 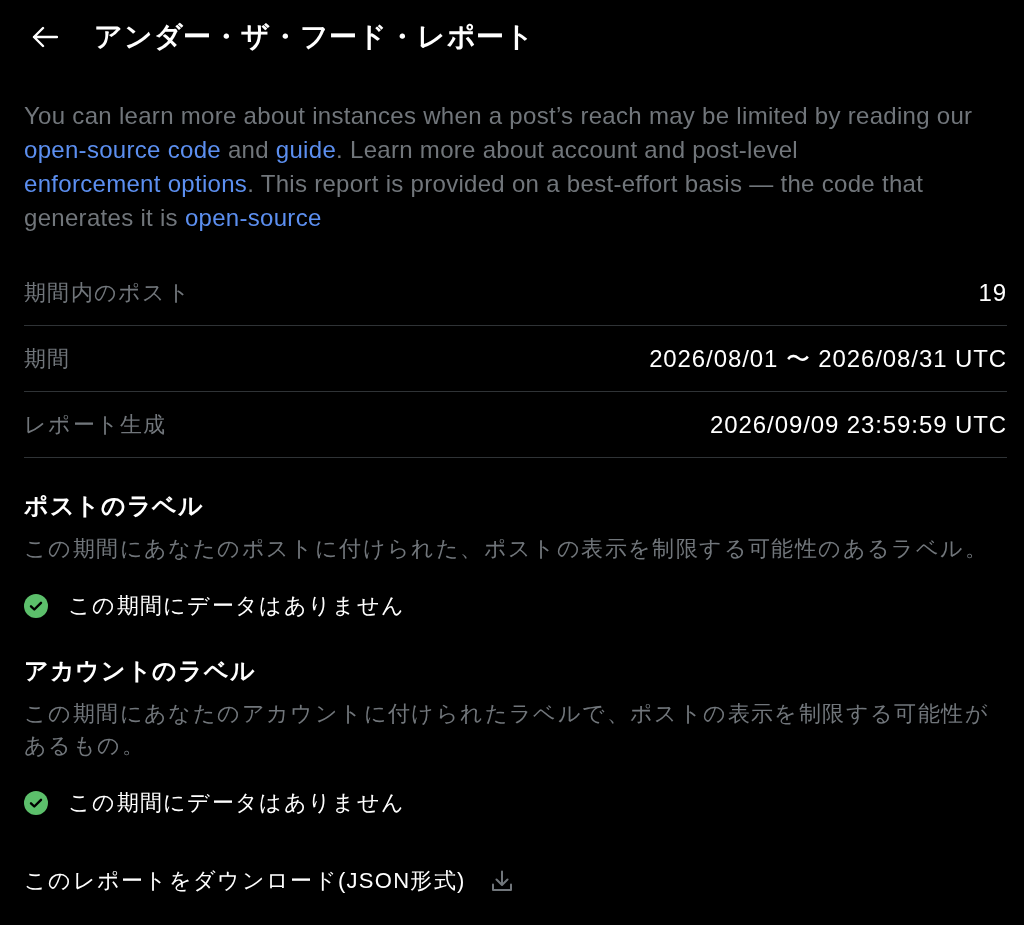 What do you see at coordinates (122, 149) in the screenshot?
I see `link: open-source code` at bounding box center [122, 149].